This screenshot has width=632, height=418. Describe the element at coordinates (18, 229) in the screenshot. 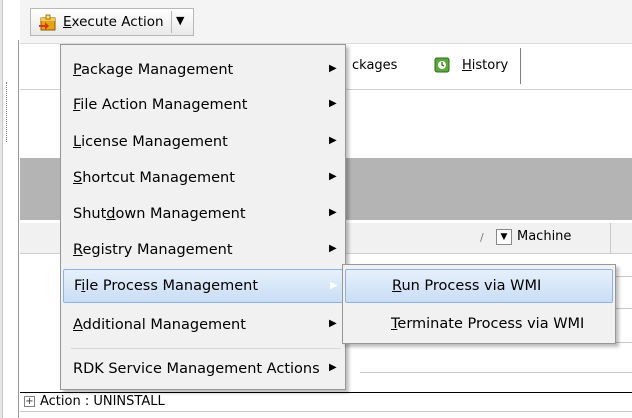

I see `panel-divider` at that location.